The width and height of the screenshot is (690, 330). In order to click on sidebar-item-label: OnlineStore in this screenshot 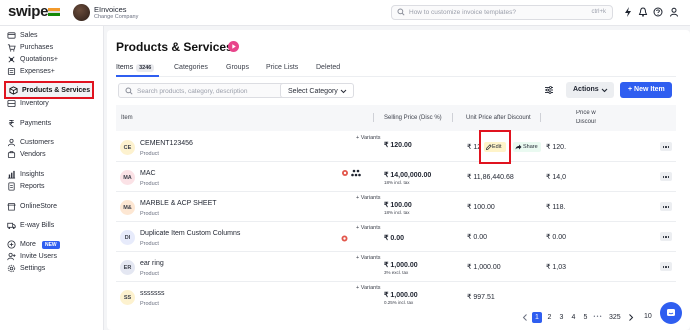, I will do `click(38, 206)`.